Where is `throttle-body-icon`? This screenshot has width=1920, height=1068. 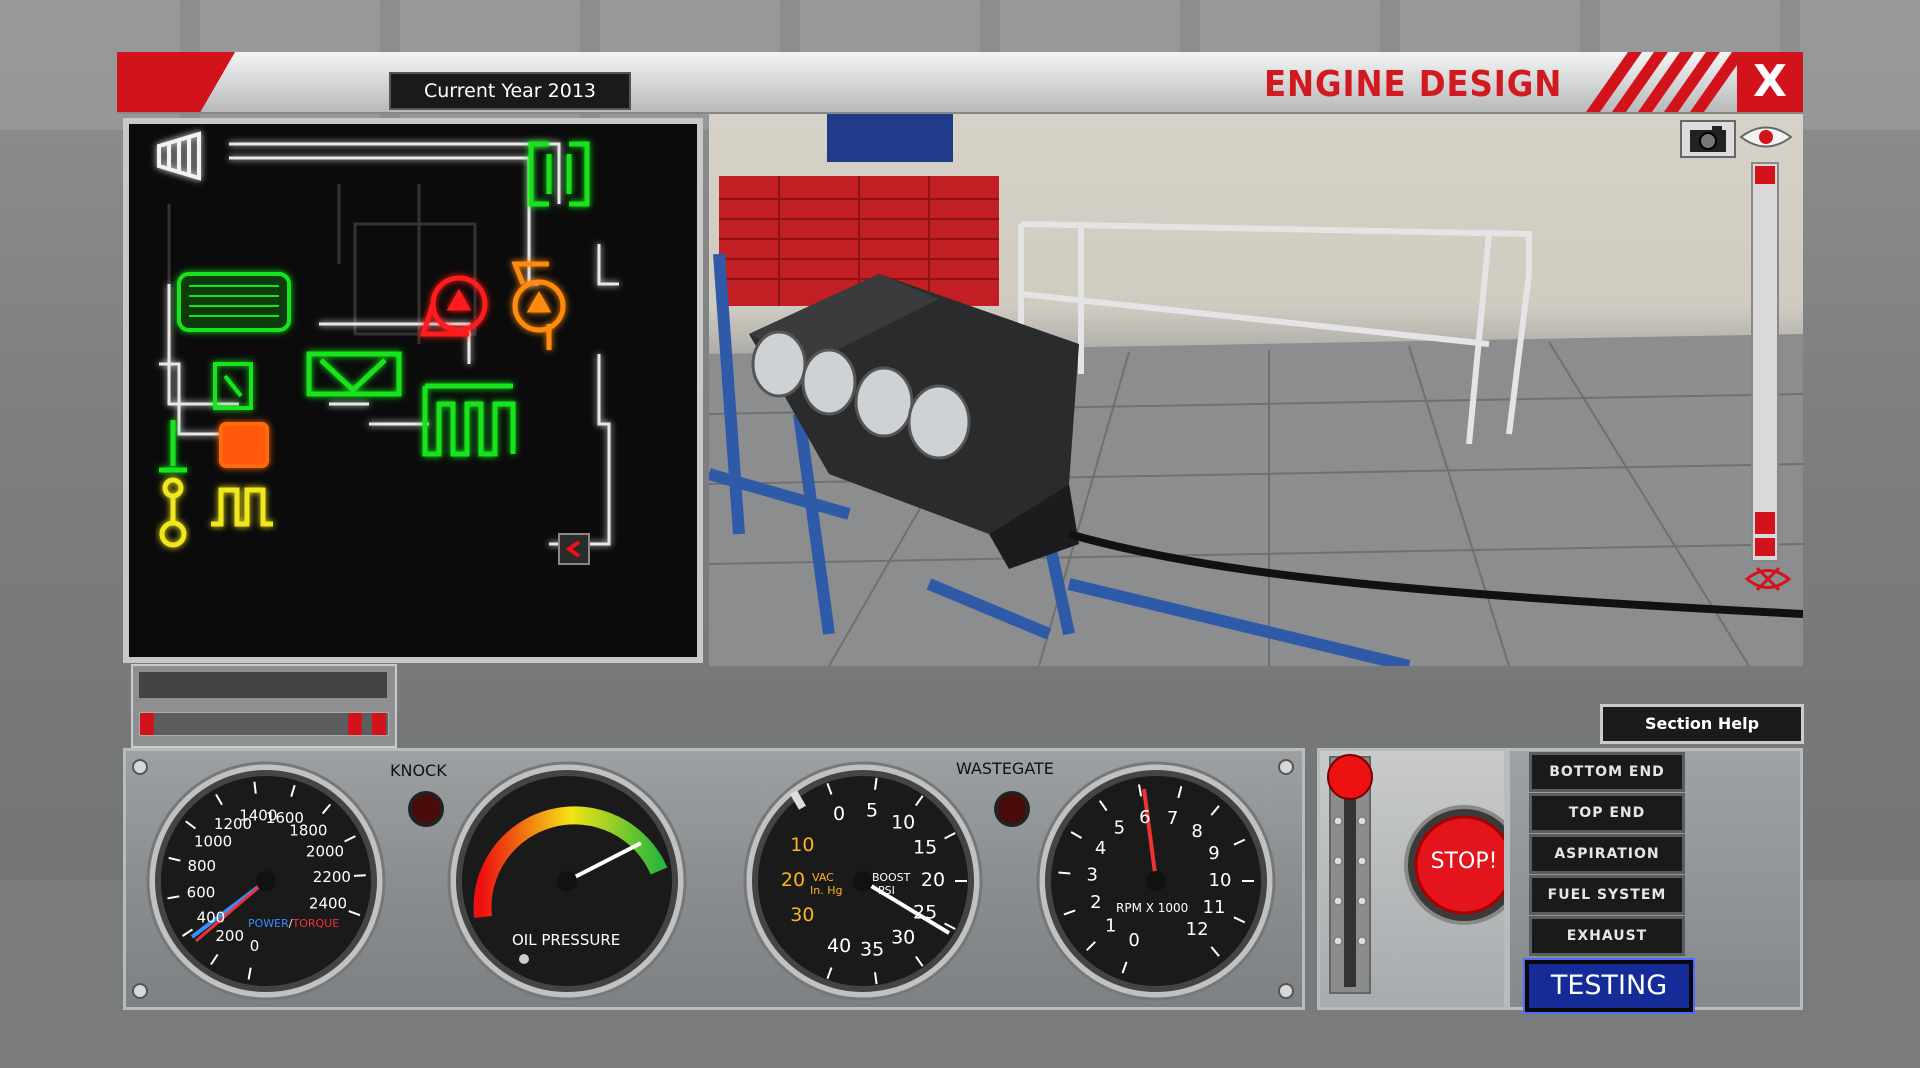
throttle-body-icon is located at coordinates (233, 386).